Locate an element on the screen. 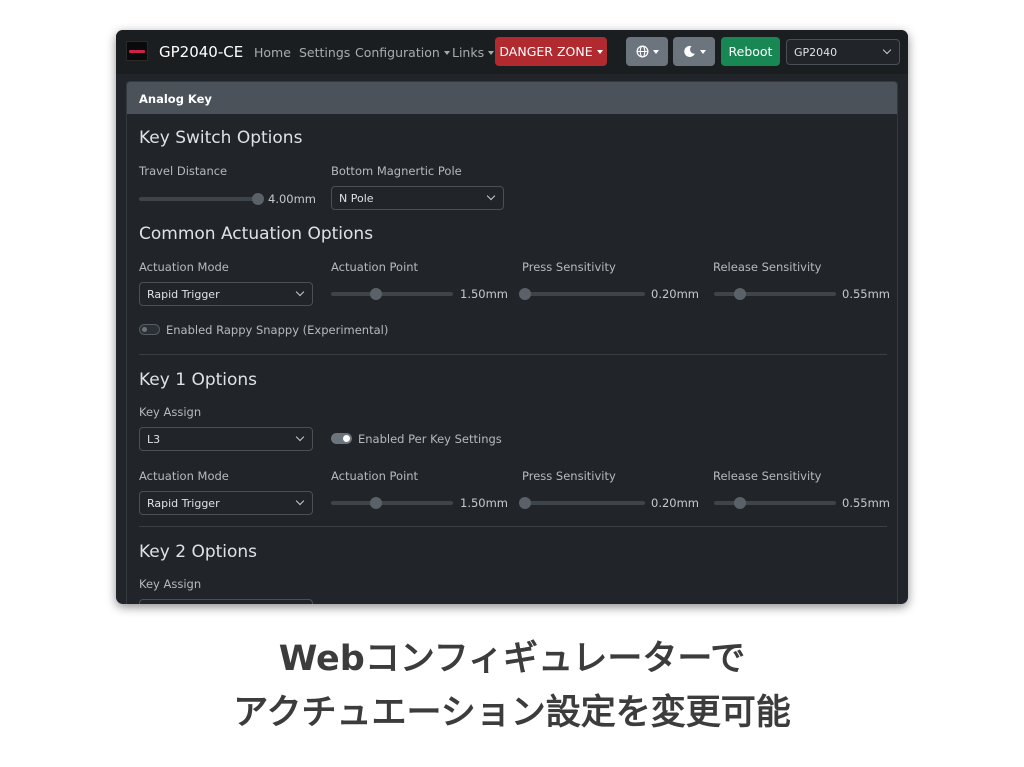 The width and height of the screenshot is (1024, 767). nav-link-home: Home is located at coordinates (272, 52).